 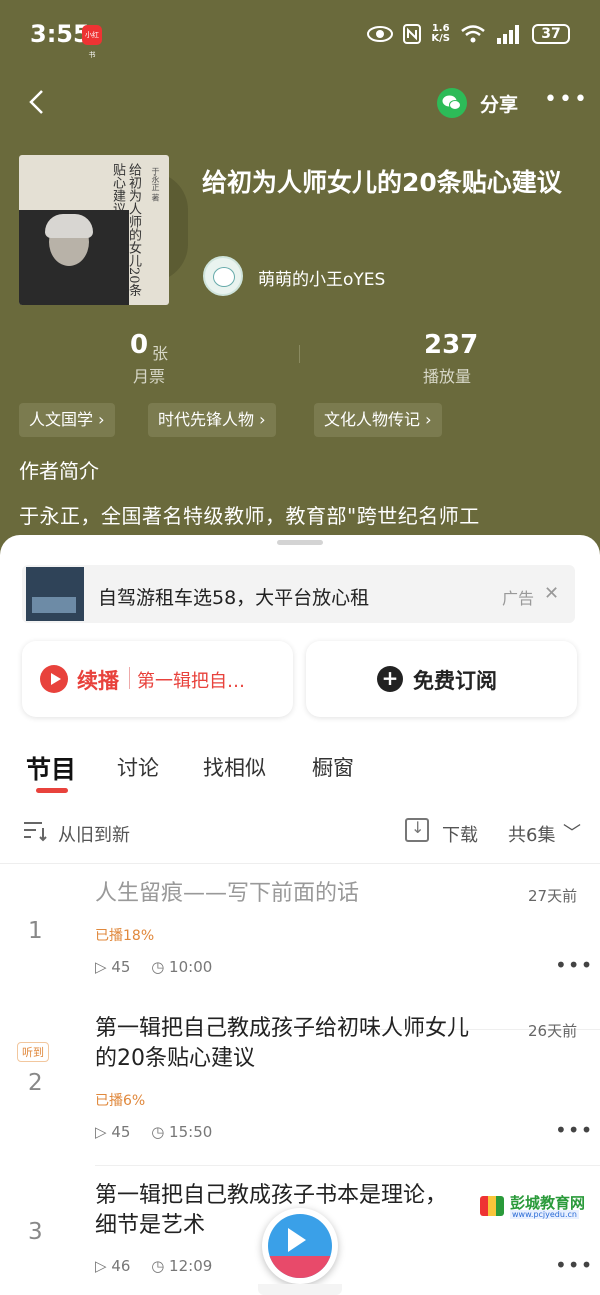 I want to click on ad-banner: 自驾游租车选58，大平台放心租 广告 ✕, so click(x=298, y=594).